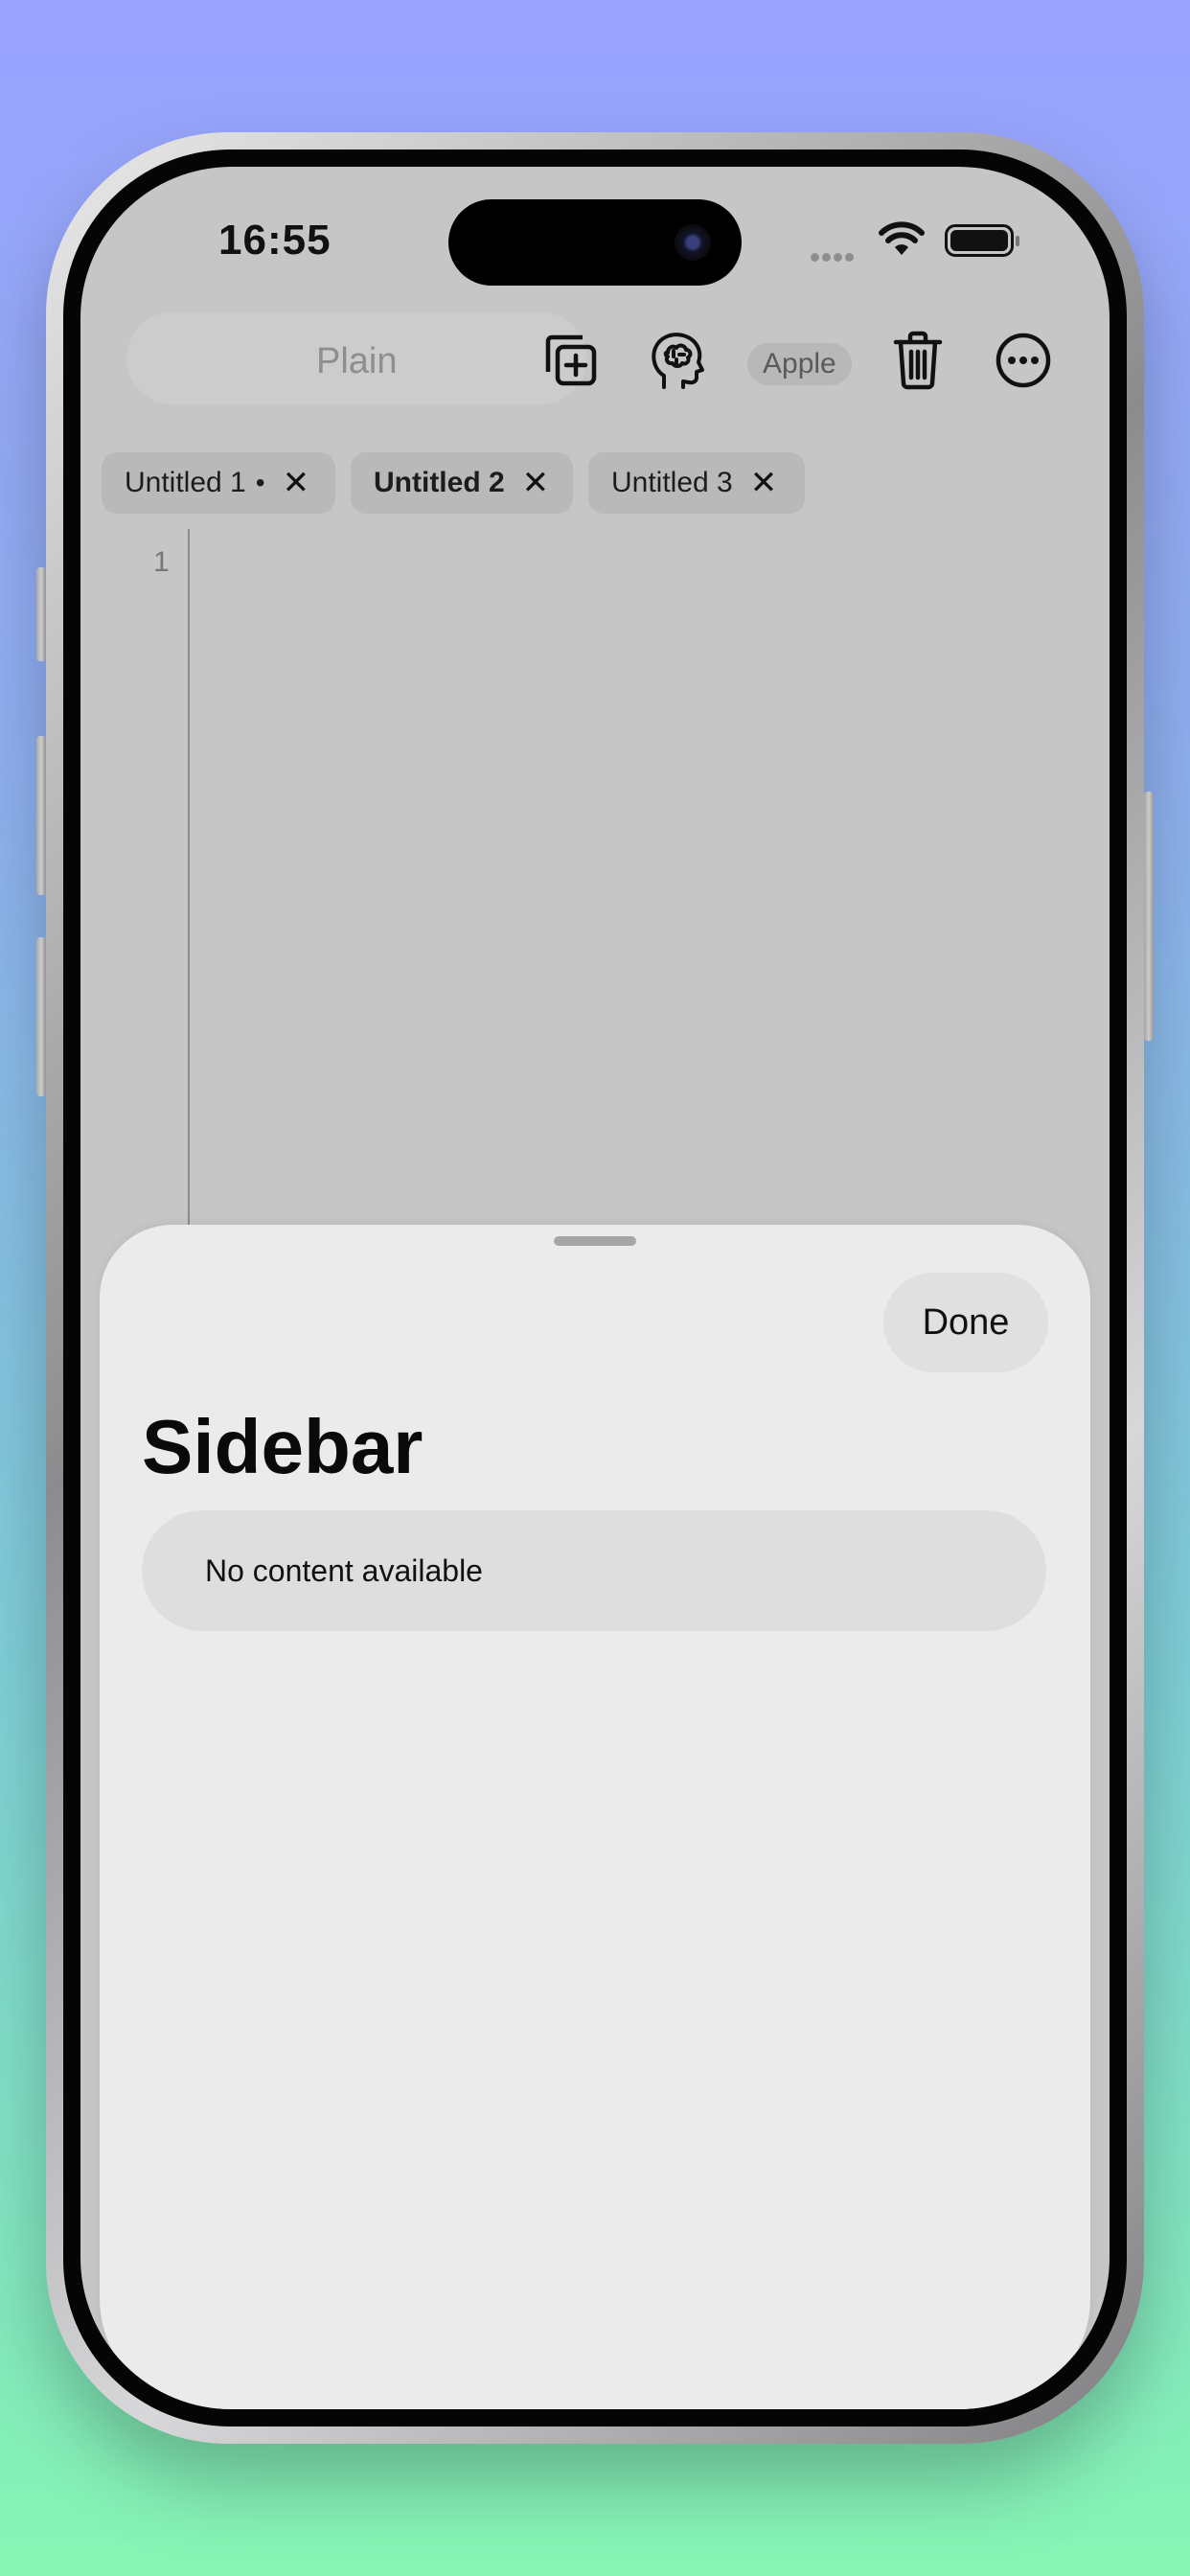 Image resolution: width=1190 pixels, height=2576 pixels. Describe the element at coordinates (594, 1570) in the screenshot. I see `empty-state-row: No content available` at that location.